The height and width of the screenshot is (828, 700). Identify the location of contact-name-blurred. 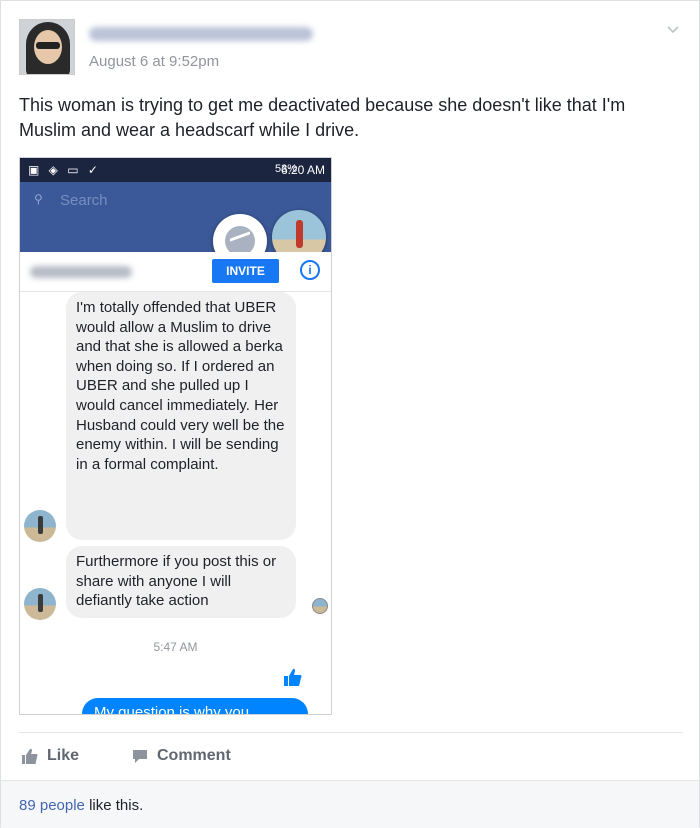
(81, 272).